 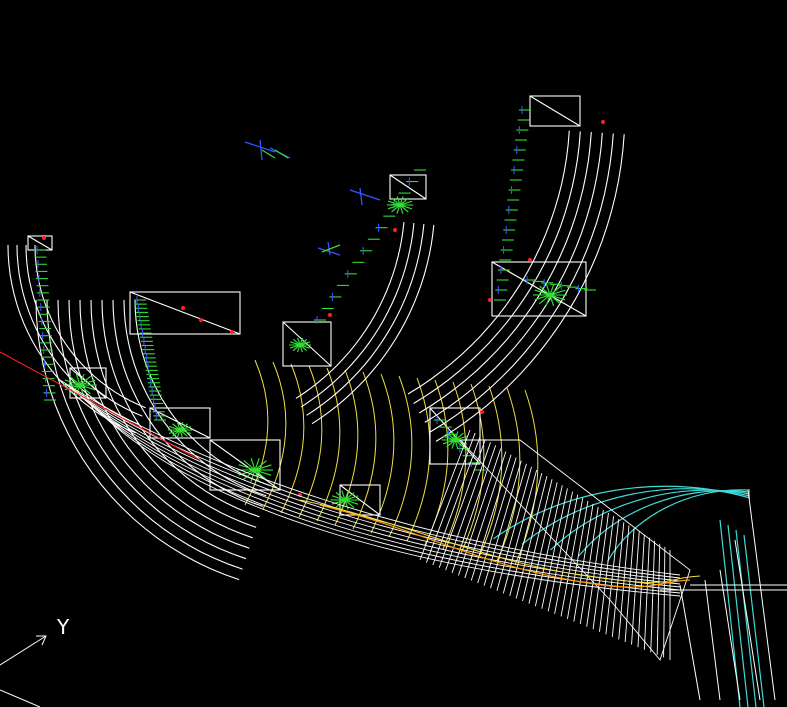 What do you see at coordinates (63, 627) in the screenshot?
I see `y-axis-label: Y` at bounding box center [63, 627].